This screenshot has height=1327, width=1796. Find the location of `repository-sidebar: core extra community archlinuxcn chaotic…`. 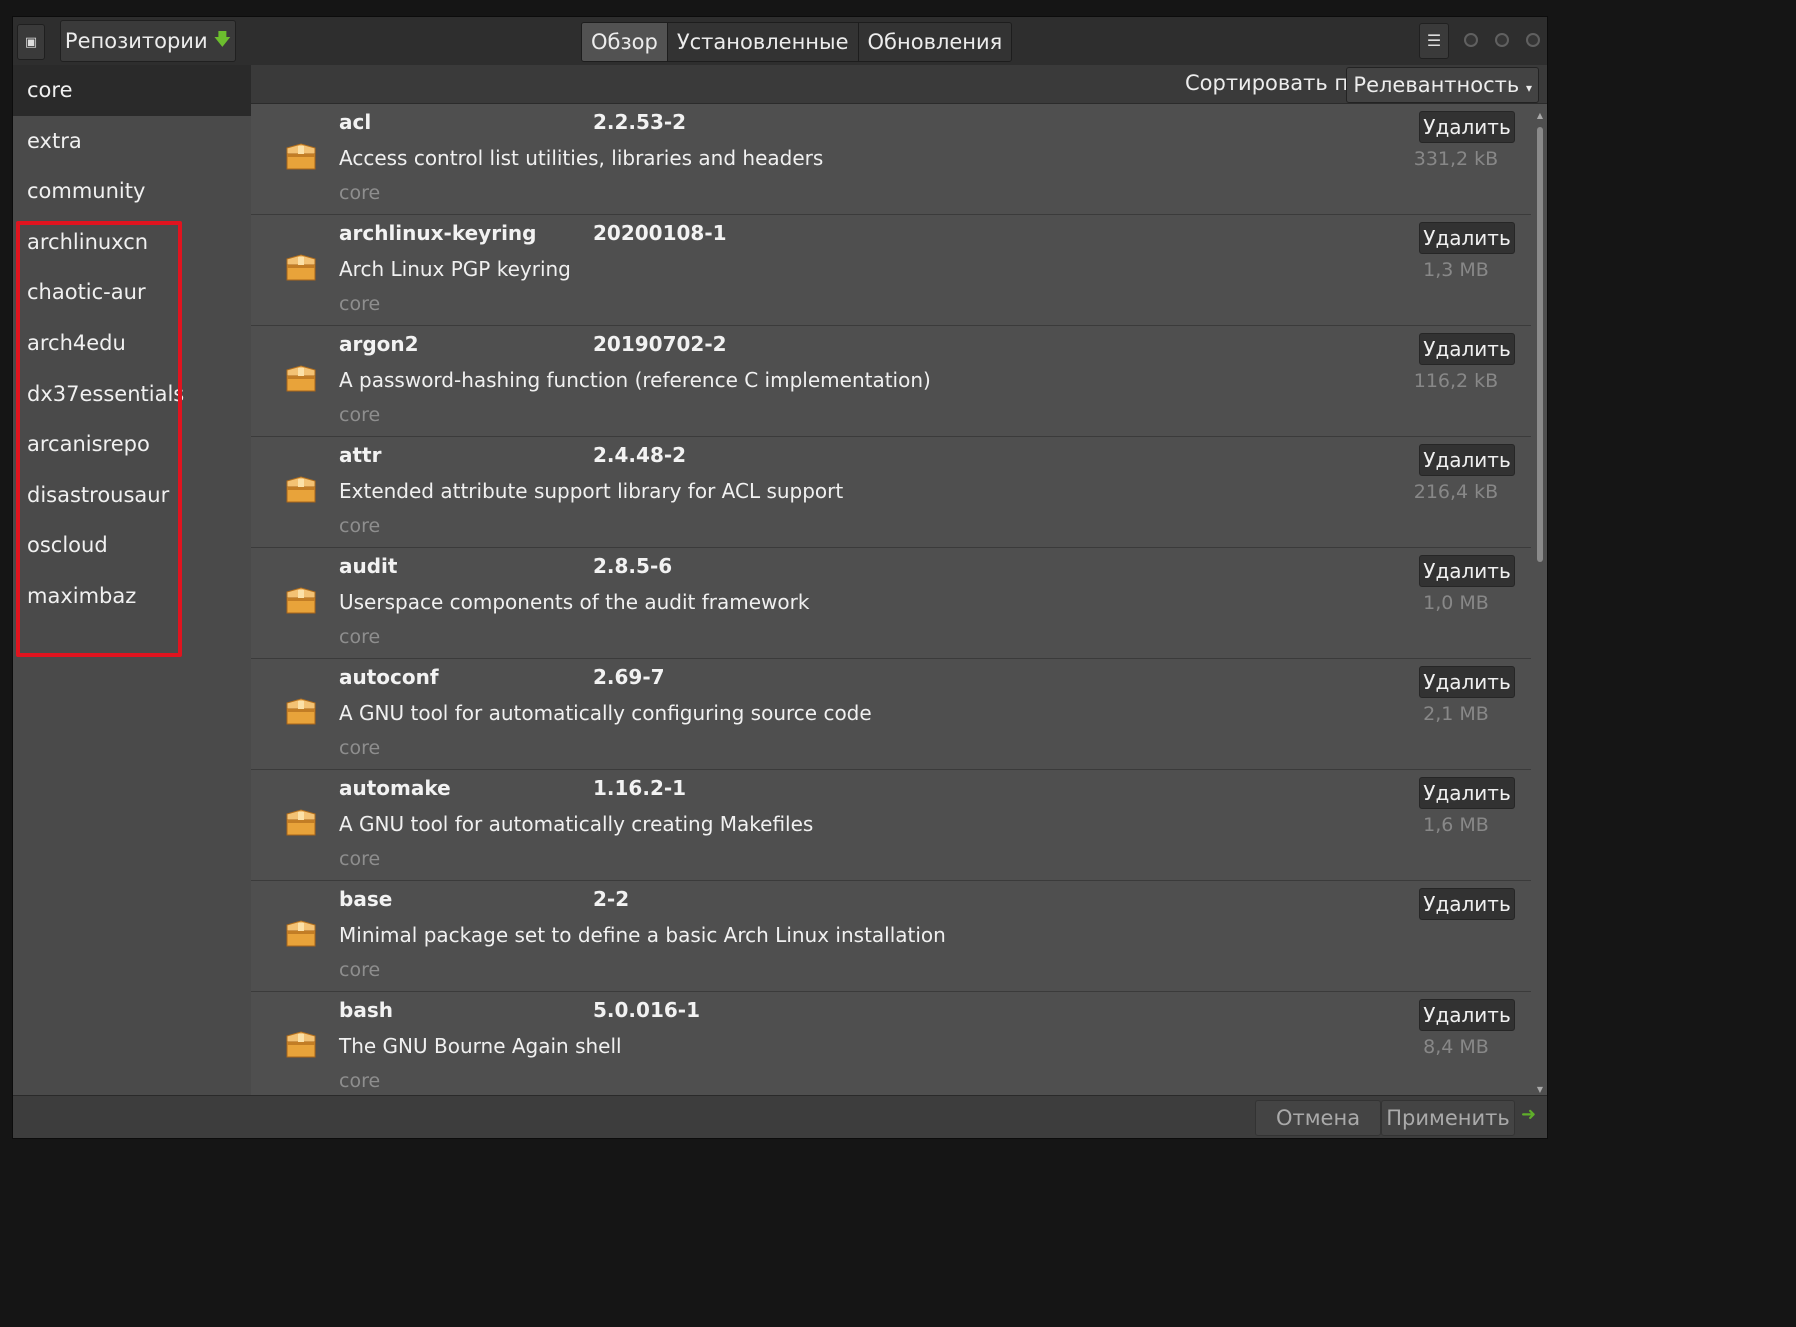

repository-sidebar: core extra community archlinuxcn chaotic… is located at coordinates (132, 580).